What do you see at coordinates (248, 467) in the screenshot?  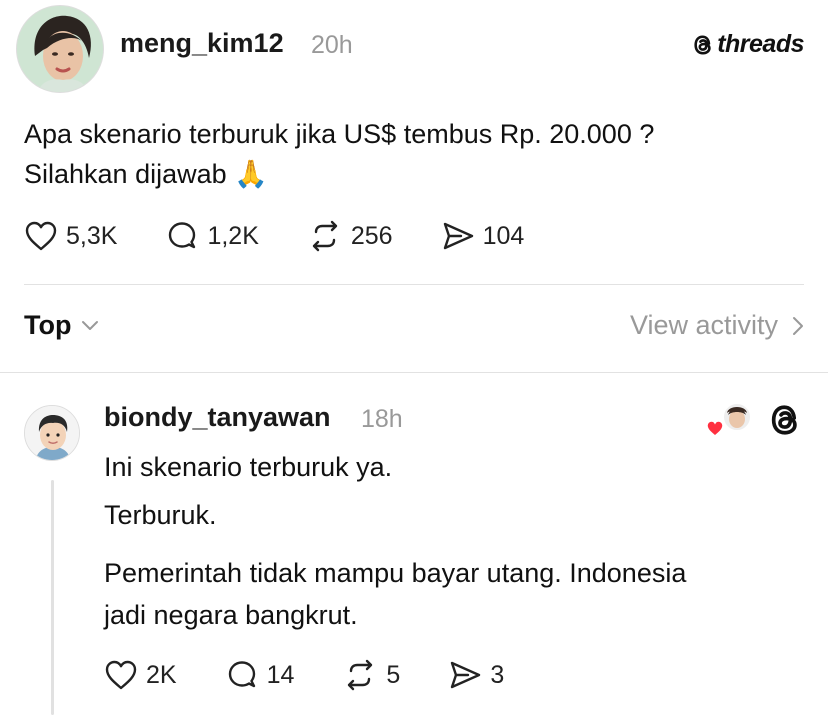 I see `reply-text-line: Ini skenario terburuk ya.` at bounding box center [248, 467].